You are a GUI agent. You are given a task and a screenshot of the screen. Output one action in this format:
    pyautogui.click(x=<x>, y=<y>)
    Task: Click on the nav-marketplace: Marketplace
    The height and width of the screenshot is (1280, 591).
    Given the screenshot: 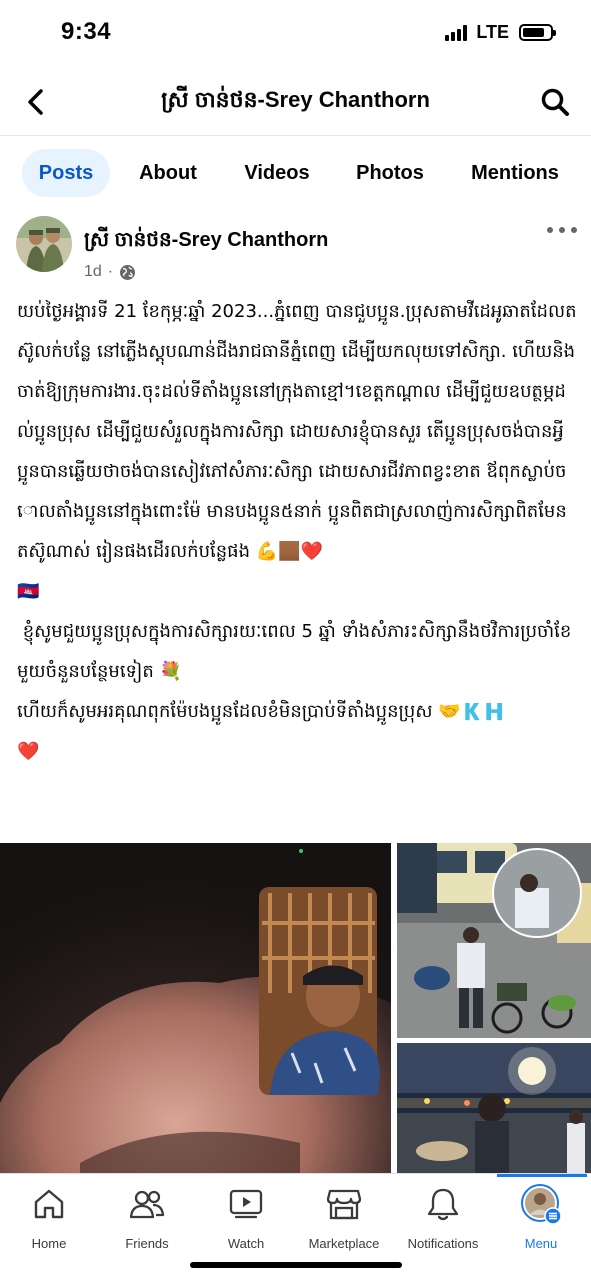 What is the action you would take?
    pyautogui.click(x=344, y=1219)
    